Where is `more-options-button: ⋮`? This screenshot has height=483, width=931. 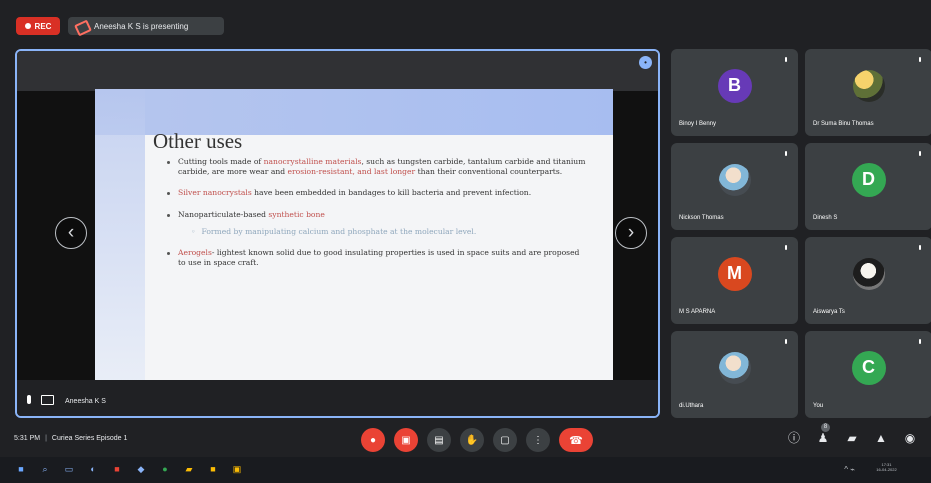 more-options-button: ⋮ is located at coordinates (538, 440).